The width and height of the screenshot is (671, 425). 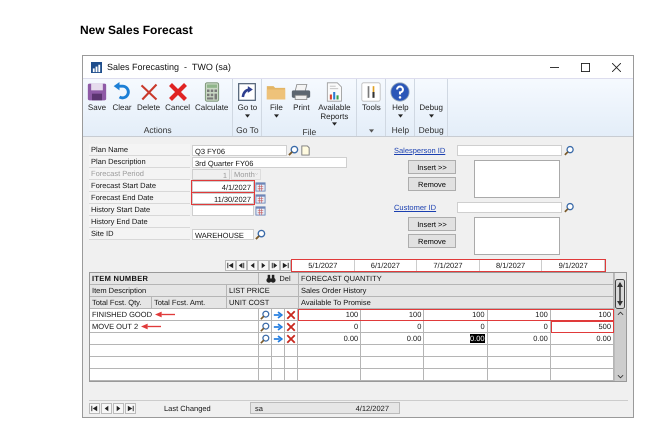 I want to click on group-label: Help, so click(x=401, y=130).